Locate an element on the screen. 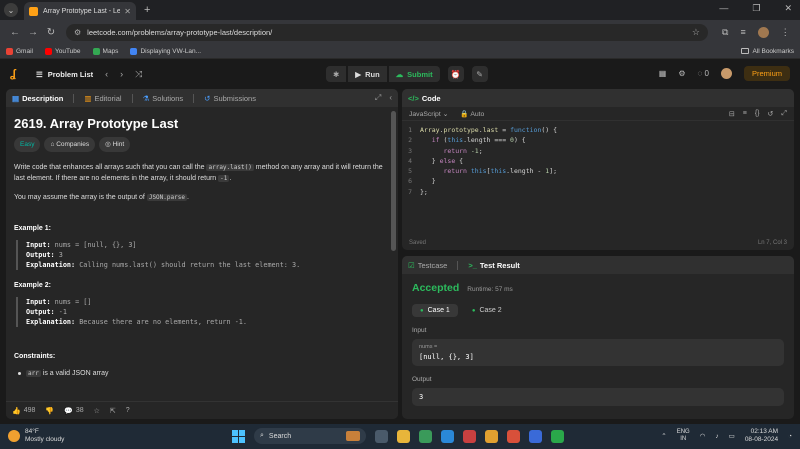 The width and height of the screenshot is (800, 449). reload-icon: ↻ is located at coordinates (51, 32).